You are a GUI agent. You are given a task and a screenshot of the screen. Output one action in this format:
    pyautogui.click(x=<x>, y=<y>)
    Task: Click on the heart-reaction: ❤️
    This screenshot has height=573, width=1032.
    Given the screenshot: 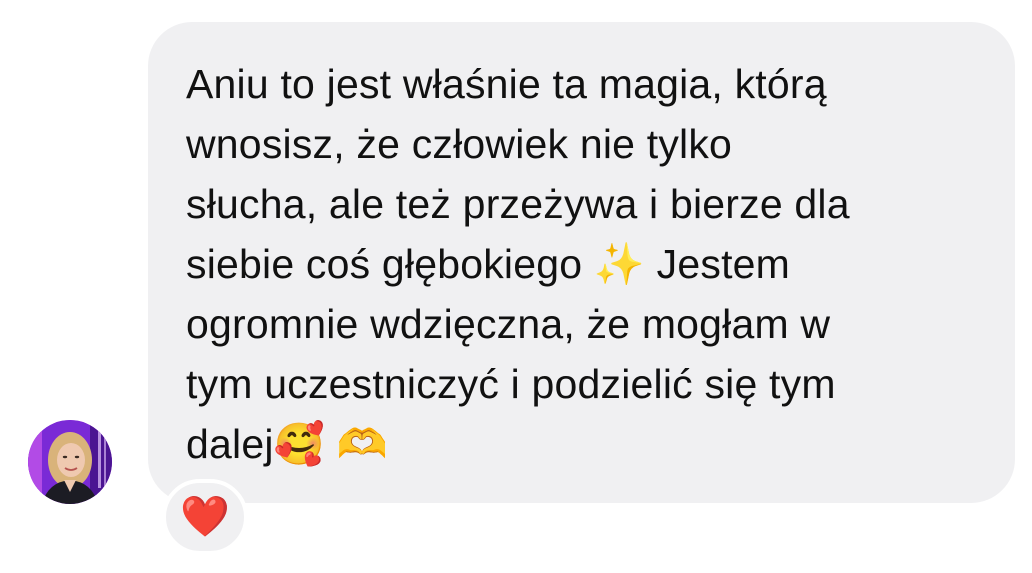 What is the action you would take?
    pyautogui.click(x=205, y=517)
    